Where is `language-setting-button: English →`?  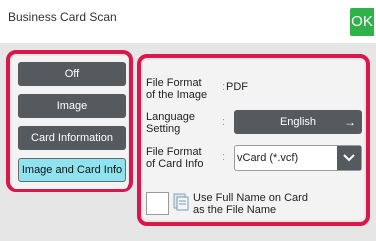 language-setting-button: English → is located at coordinates (298, 122).